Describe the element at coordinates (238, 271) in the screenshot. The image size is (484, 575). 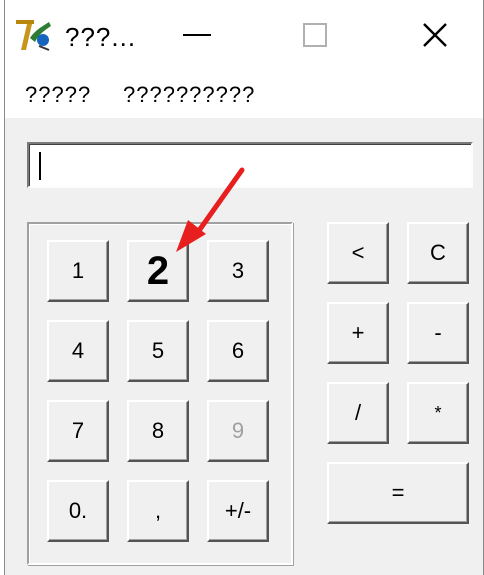
I see `key-3-button: 3` at that location.